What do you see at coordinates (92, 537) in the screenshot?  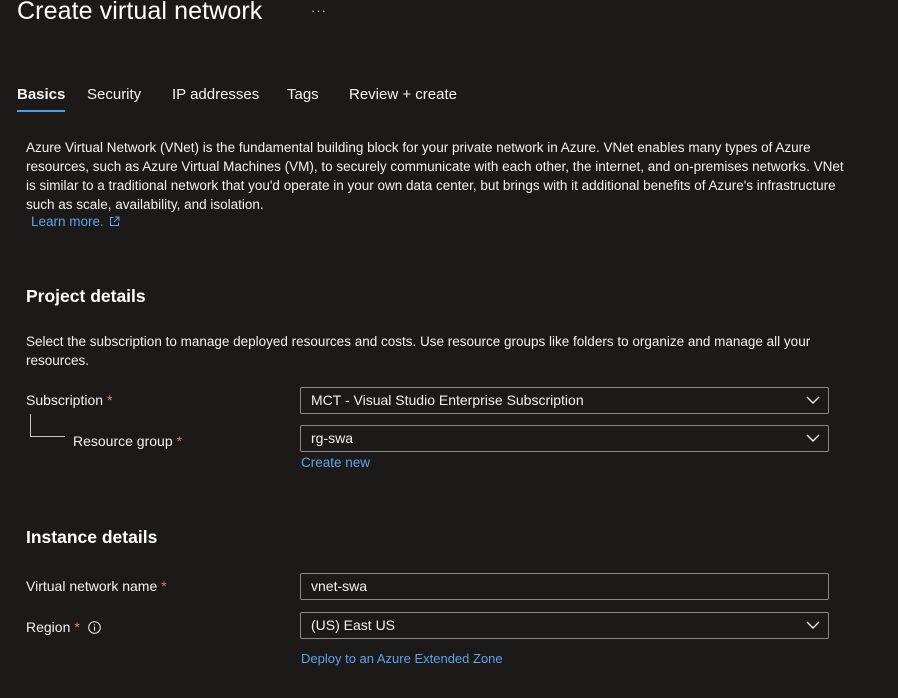 I see `instance-details-heading: Instance details` at bounding box center [92, 537].